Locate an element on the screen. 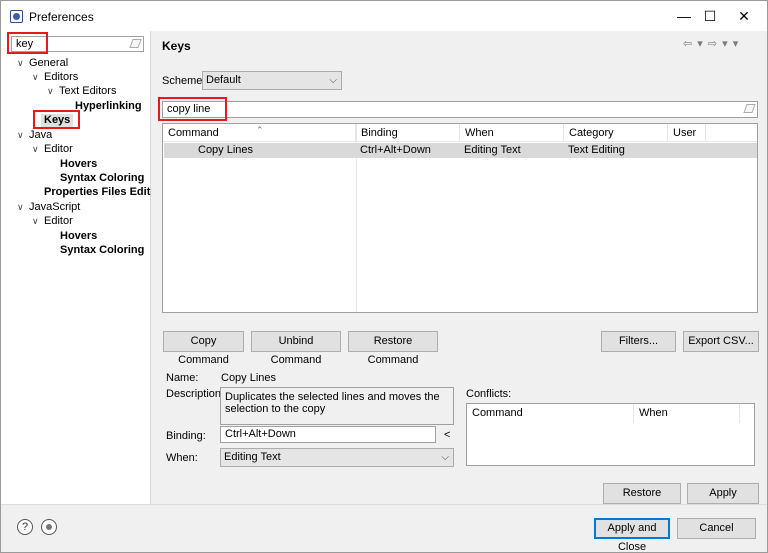 The image size is (768, 553). close-button: ✕ is located at coordinates (744, 16).